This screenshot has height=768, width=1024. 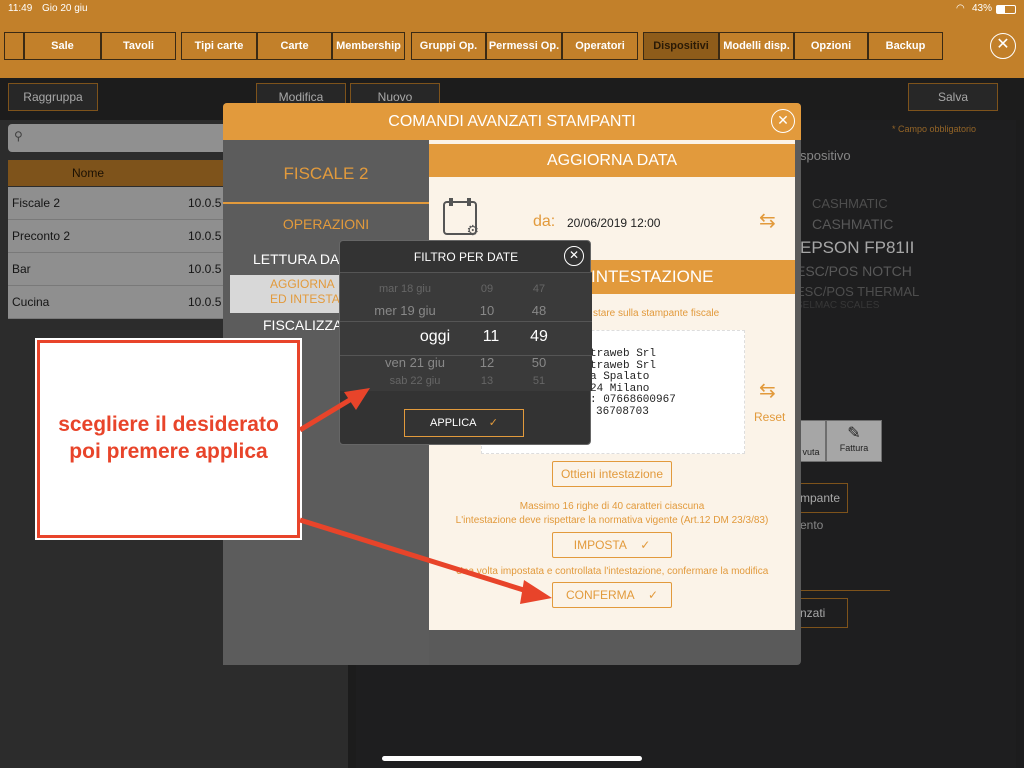 I want to click on arrow-to-apply, so click(x=329, y=412).